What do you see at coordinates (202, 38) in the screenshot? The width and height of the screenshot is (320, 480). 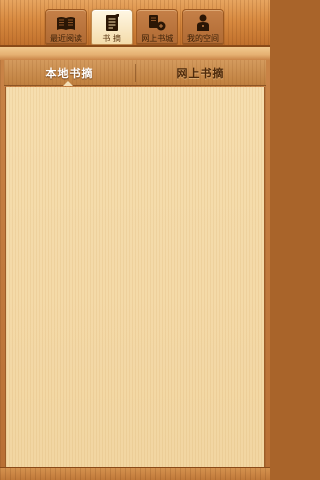 I see `tab-label: 我的空间` at bounding box center [202, 38].